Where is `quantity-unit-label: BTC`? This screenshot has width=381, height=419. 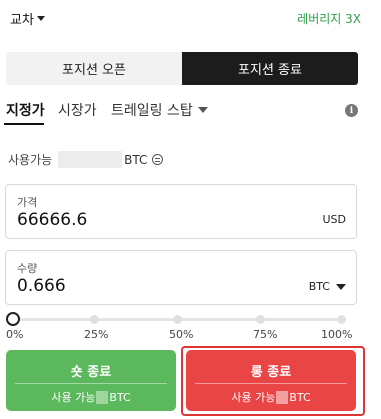
quantity-unit-label: BTC is located at coordinates (319, 286).